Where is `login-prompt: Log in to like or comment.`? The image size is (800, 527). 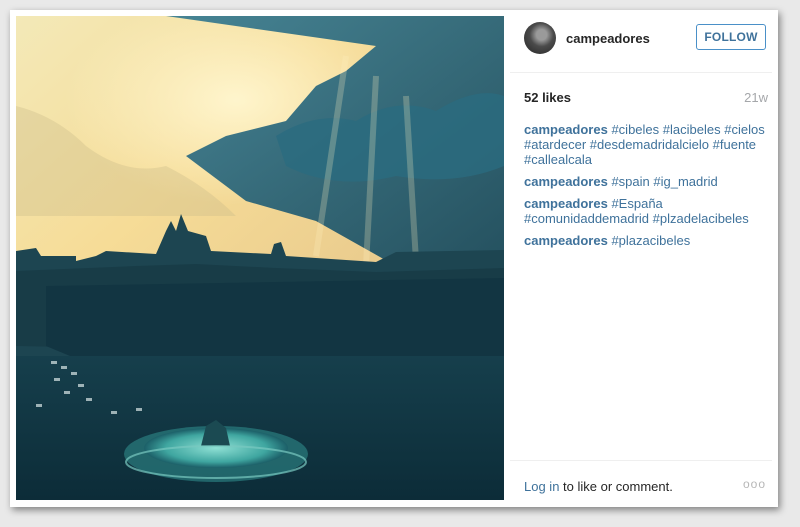
login-prompt: Log in to like or comment. is located at coordinates (598, 486).